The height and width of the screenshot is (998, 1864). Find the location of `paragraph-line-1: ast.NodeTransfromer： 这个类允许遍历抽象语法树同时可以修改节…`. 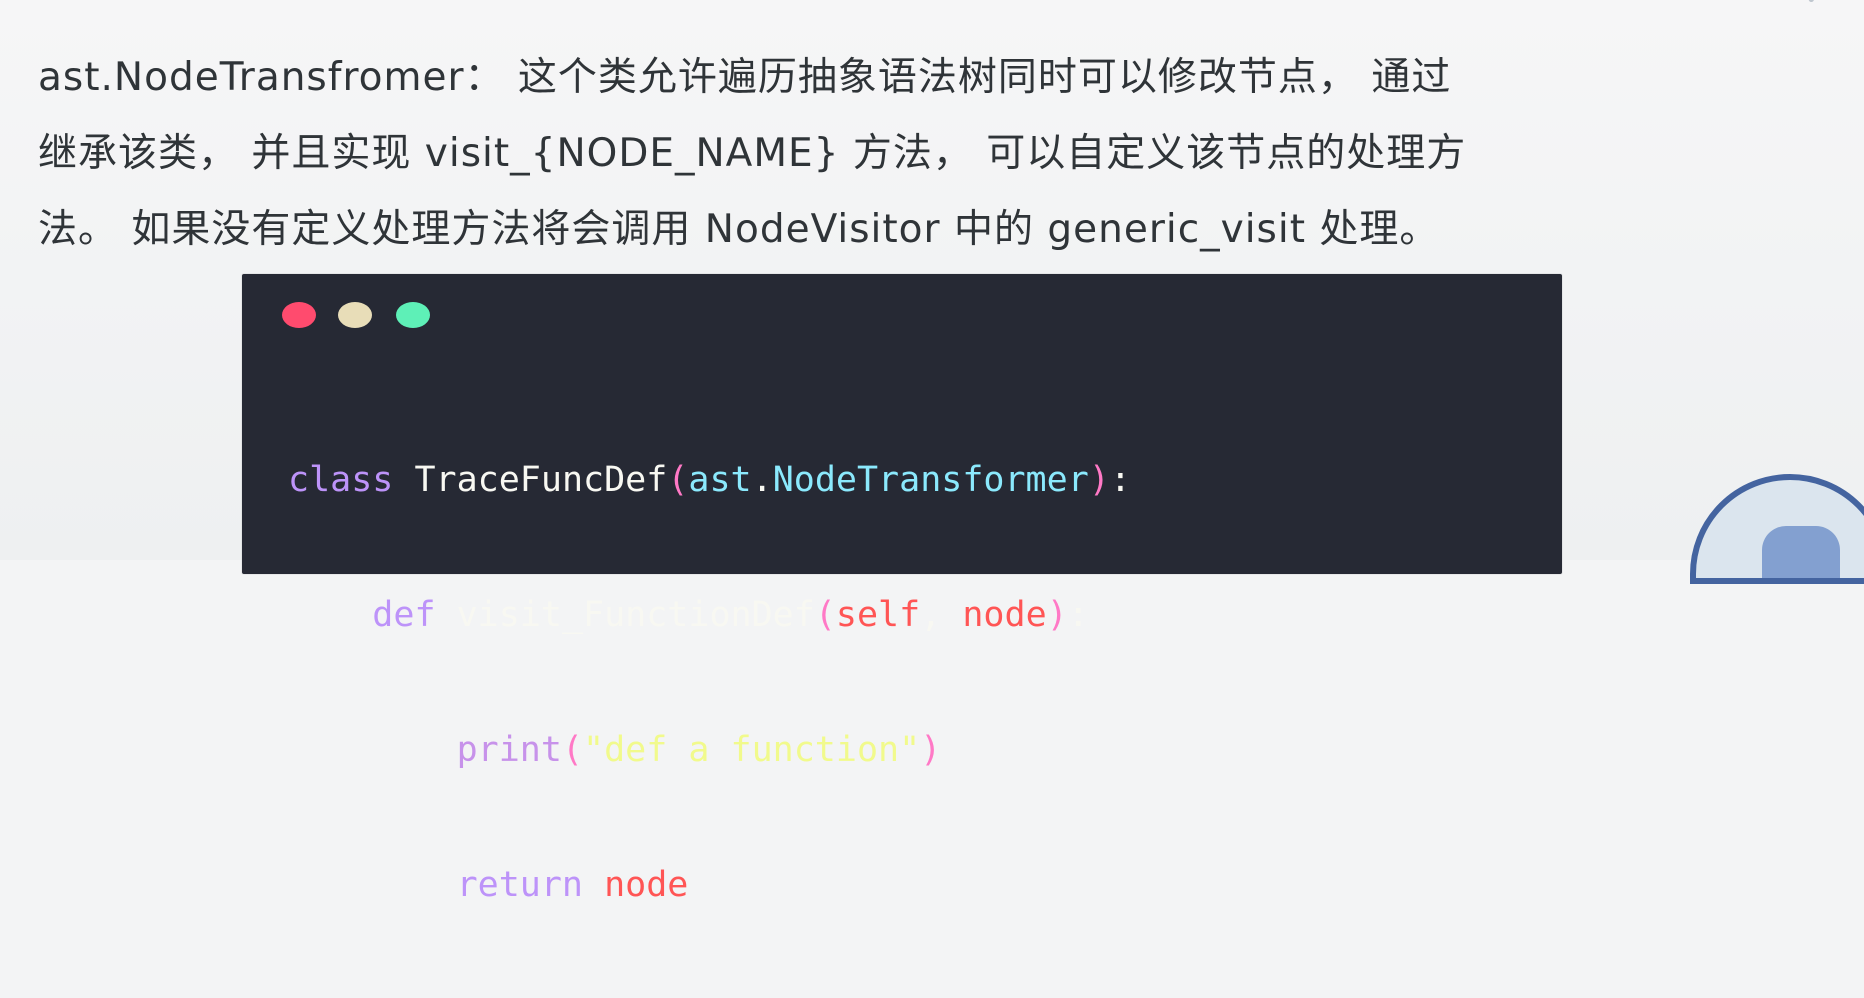

paragraph-line-1: ast.NodeTransfromer： 这个类允许遍历抽象语法树同时可以修改节… is located at coordinates (745, 77).